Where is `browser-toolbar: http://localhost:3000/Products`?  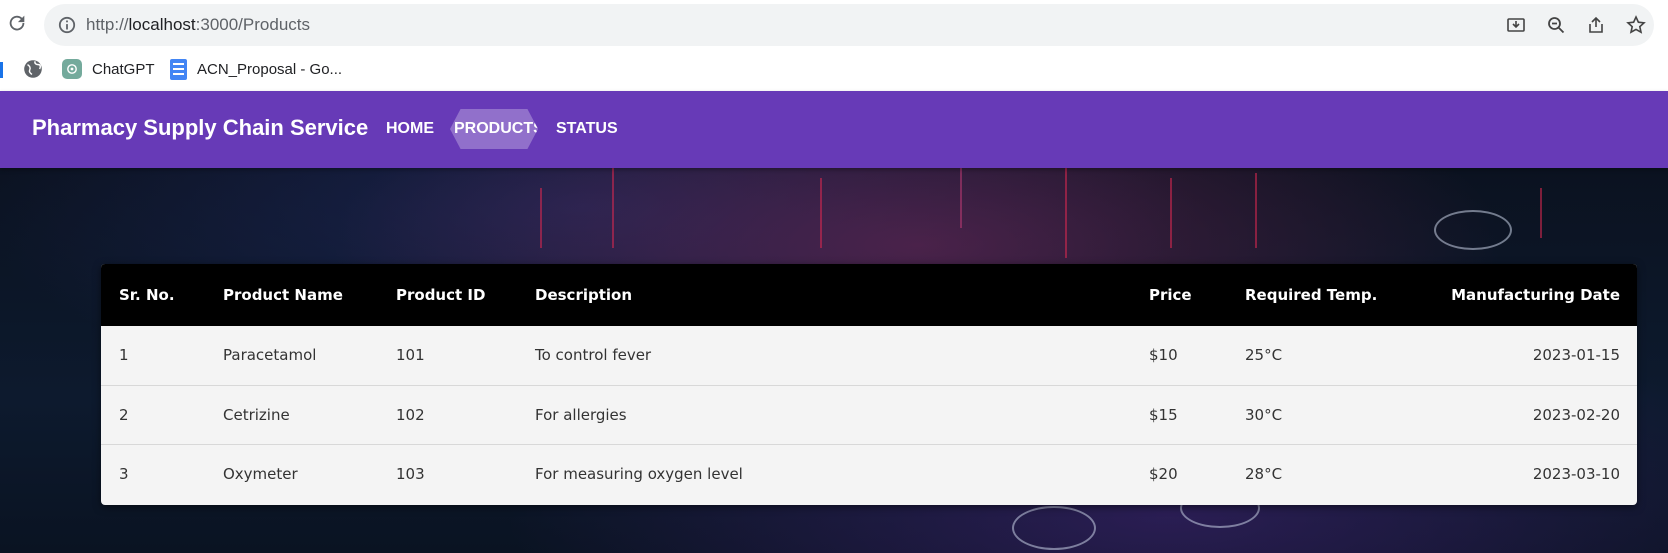 browser-toolbar: http://localhost:3000/Products is located at coordinates (834, 25).